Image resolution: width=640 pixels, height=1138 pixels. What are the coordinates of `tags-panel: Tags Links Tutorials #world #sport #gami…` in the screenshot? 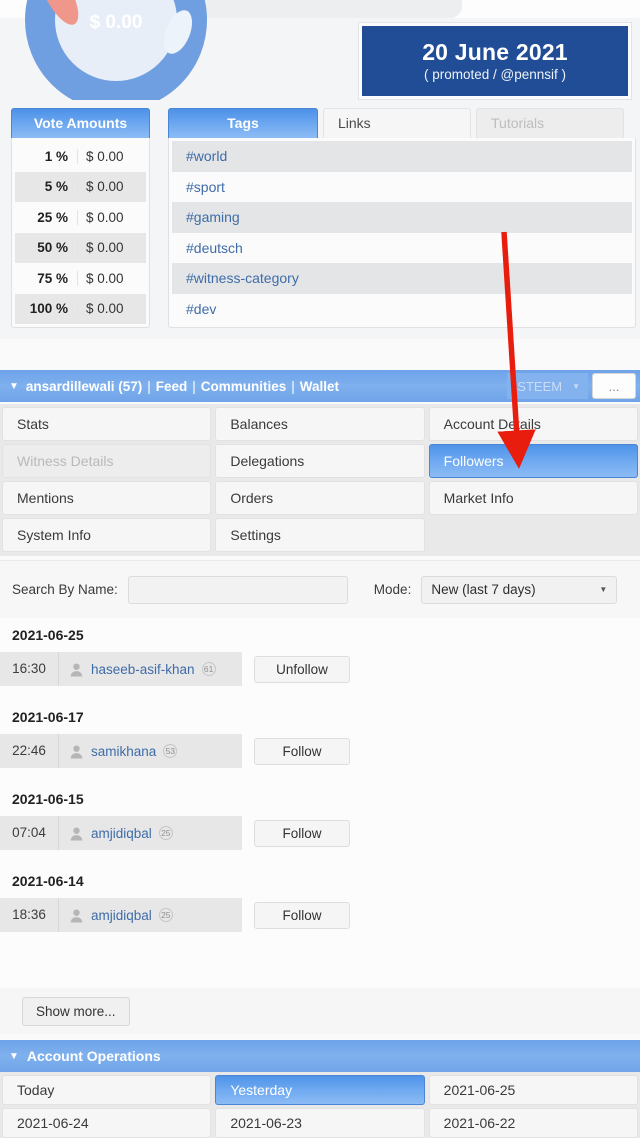 It's located at (402, 218).